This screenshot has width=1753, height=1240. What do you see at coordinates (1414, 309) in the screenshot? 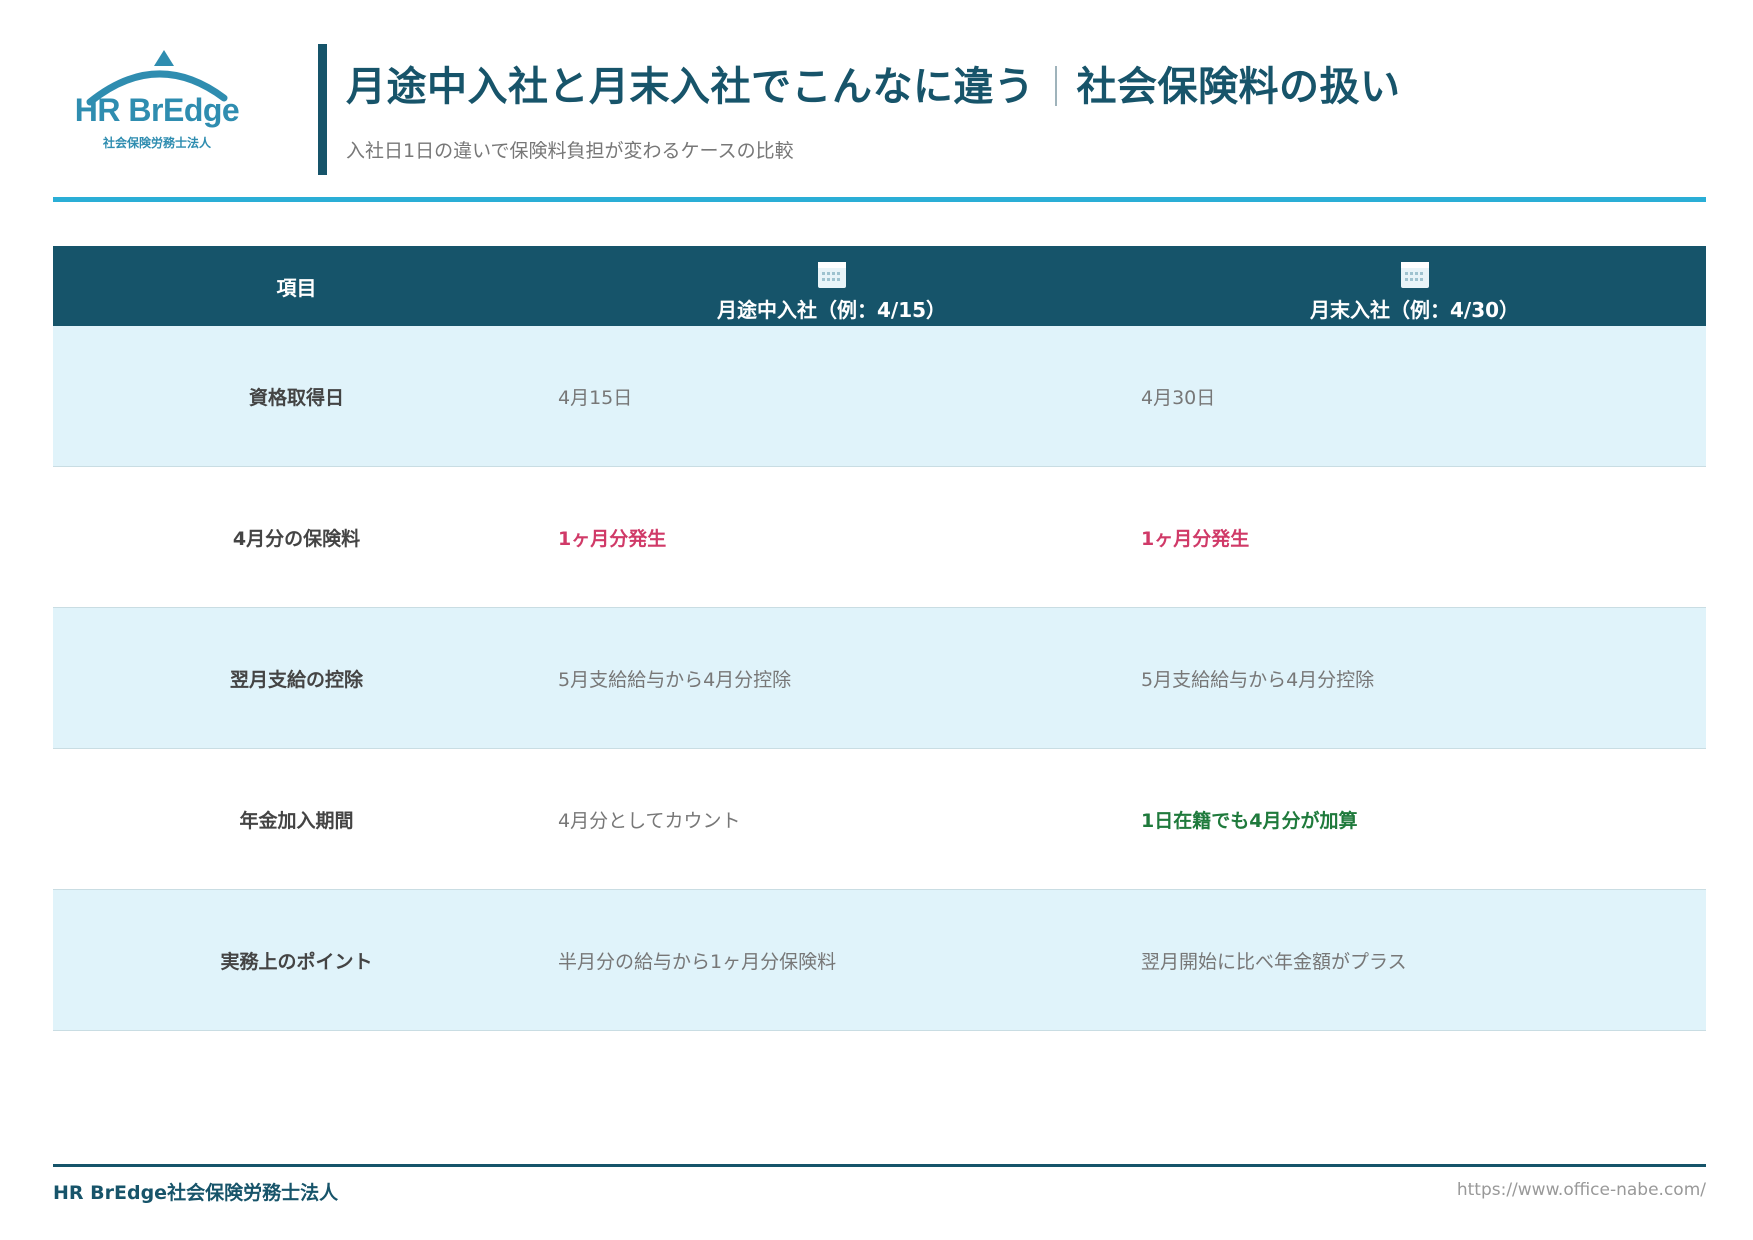
I see `header-end-month-label: 月末入社（例：4/30）` at bounding box center [1414, 309].